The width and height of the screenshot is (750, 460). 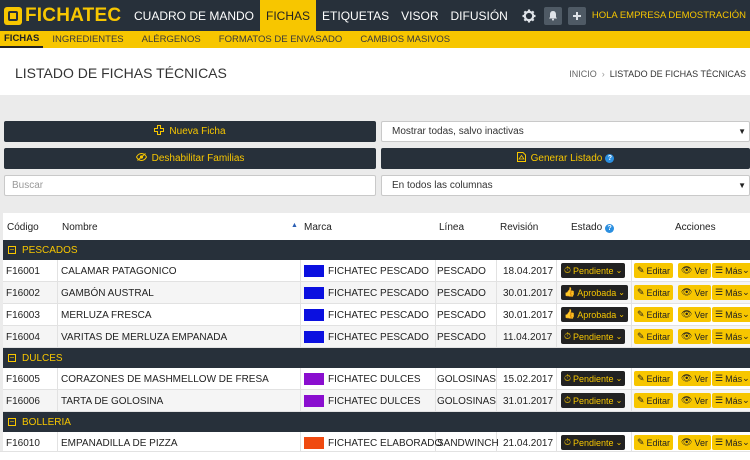 What do you see at coordinates (565, 185) in the screenshot?
I see `columns-select: En todos las columnas ▼` at bounding box center [565, 185].